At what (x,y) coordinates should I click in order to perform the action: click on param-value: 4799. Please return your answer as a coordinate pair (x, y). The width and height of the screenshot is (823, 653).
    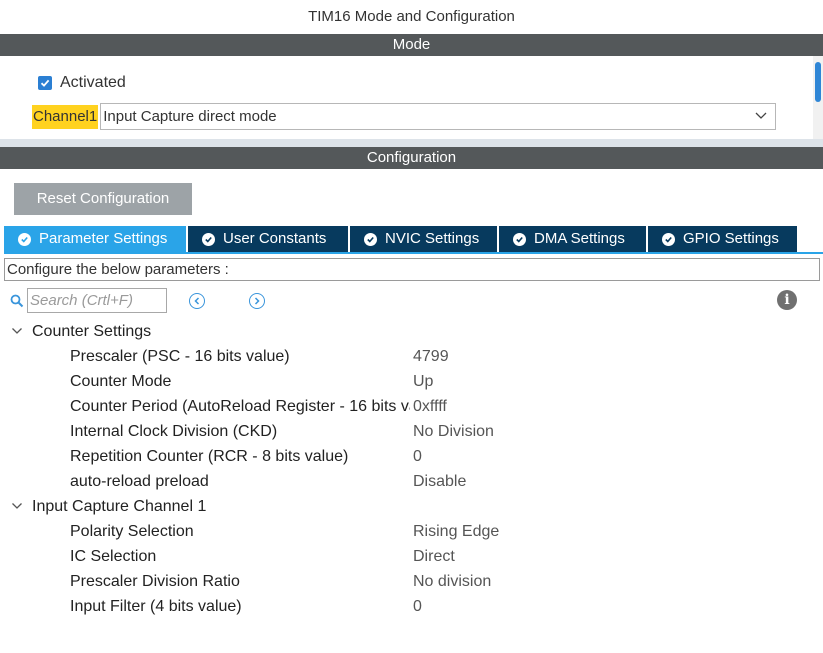
    Looking at the image, I should click on (431, 356).